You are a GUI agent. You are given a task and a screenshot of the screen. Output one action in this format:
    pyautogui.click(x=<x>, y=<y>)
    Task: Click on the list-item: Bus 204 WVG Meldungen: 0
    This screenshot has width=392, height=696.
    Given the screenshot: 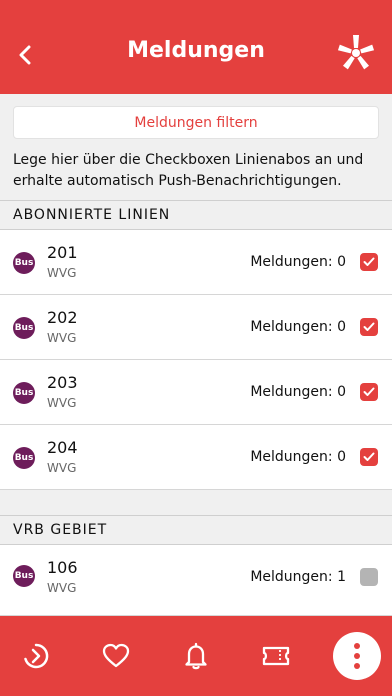 What is the action you would take?
    pyautogui.click(x=196, y=457)
    